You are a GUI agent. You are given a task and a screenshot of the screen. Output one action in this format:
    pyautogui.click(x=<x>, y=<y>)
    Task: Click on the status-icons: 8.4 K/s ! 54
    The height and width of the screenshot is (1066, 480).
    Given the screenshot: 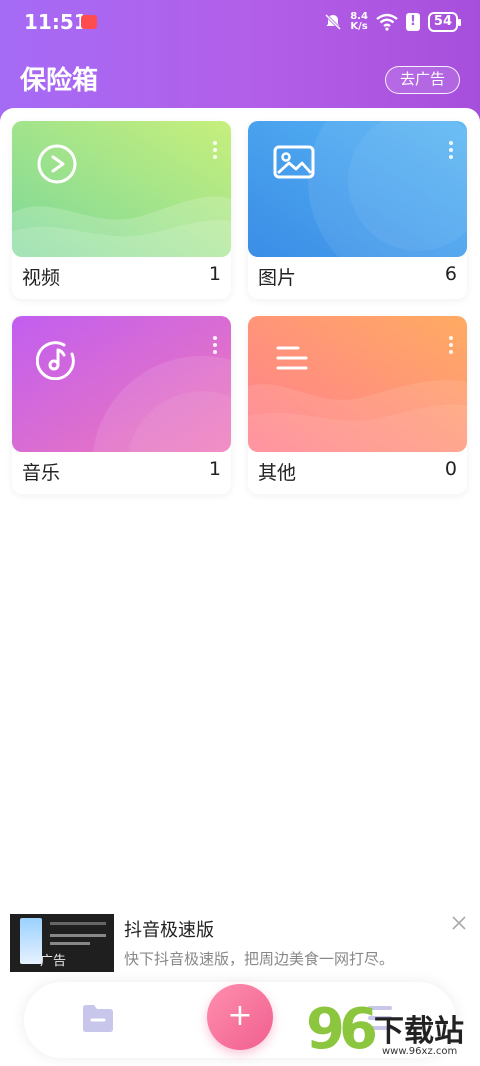 What is the action you would take?
    pyautogui.click(x=393, y=22)
    